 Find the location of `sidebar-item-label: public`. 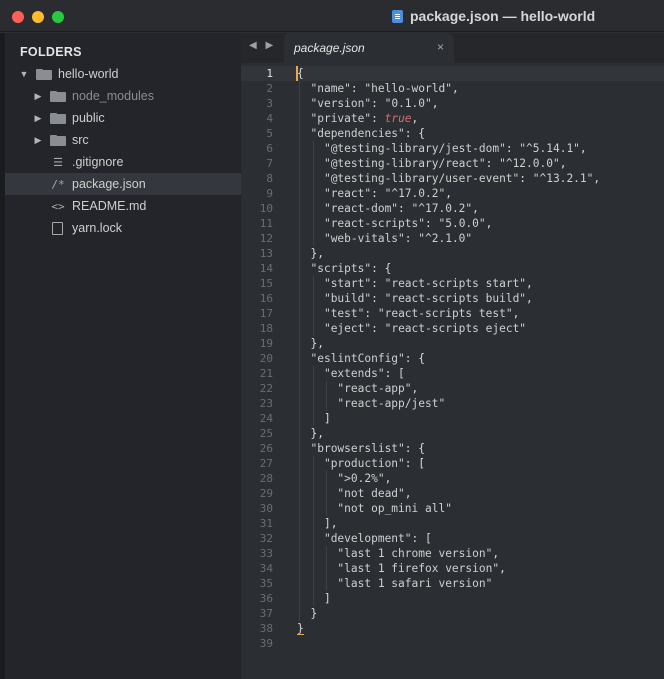

sidebar-item-label: public is located at coordinates (88, 118).